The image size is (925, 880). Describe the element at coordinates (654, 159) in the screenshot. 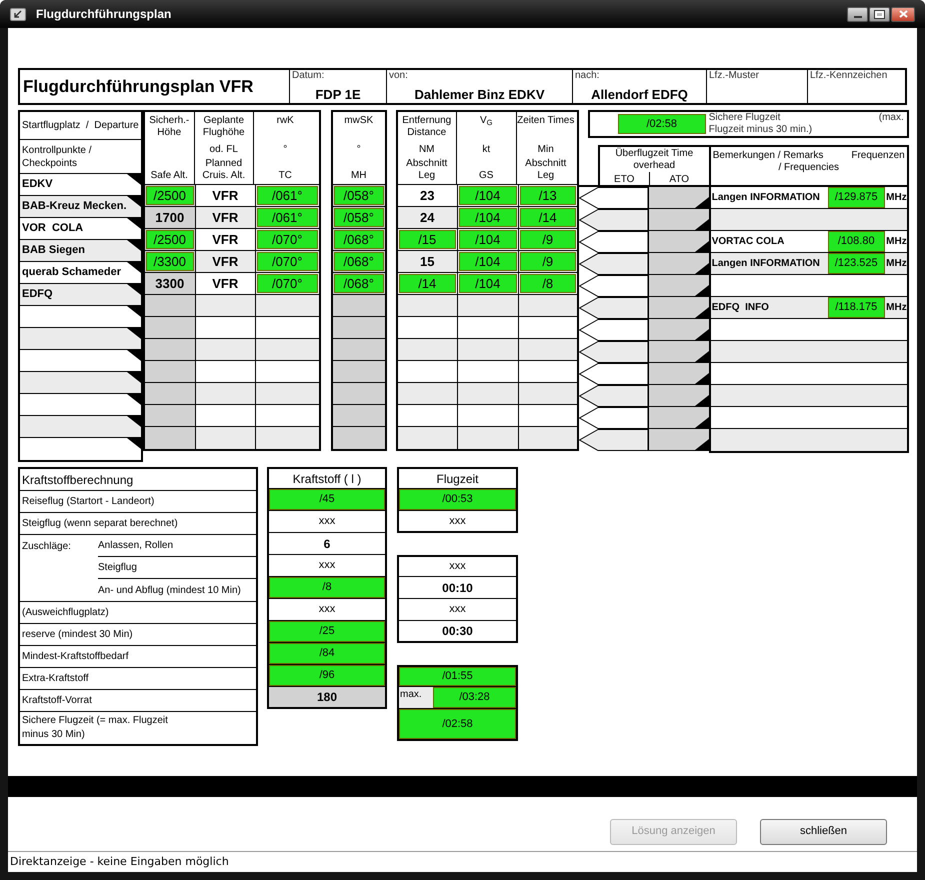

I see `column-heading: Überflugzeit Time overhead` at that location.